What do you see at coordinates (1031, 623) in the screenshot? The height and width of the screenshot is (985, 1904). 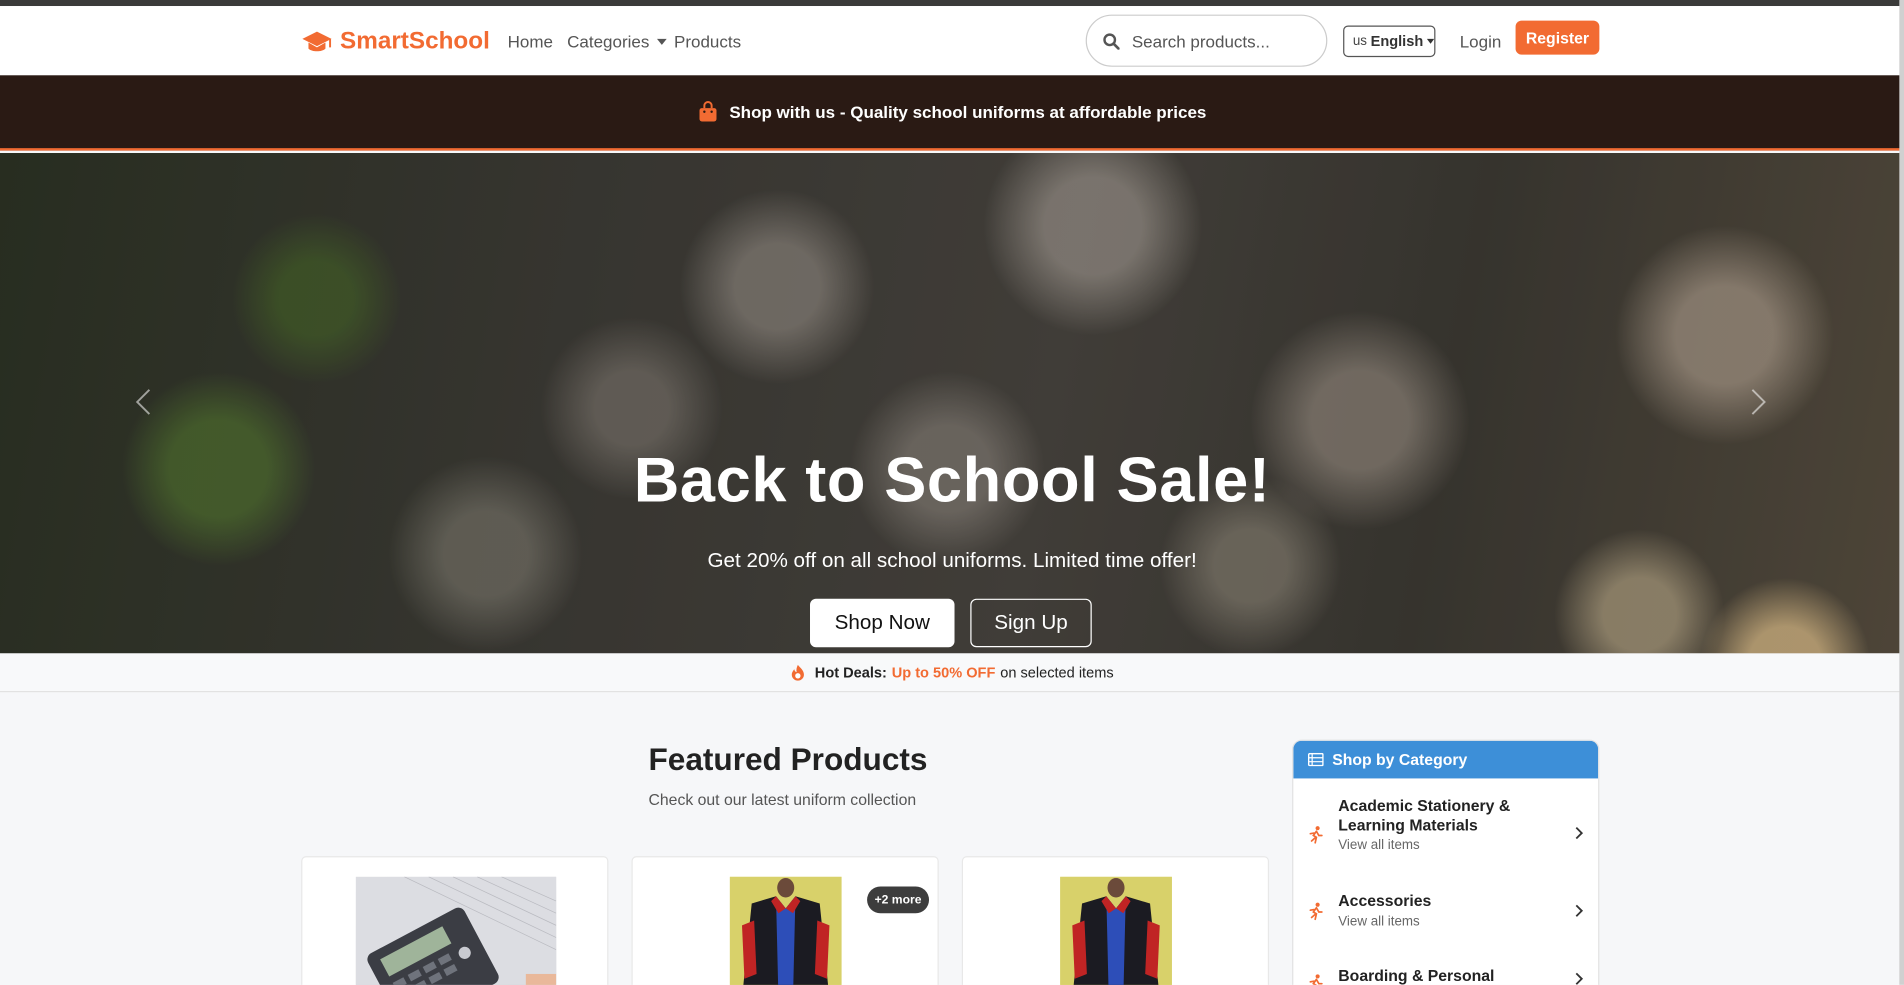 I see `sign-up-button: Sign Up` at bounding box center [1031, 623].